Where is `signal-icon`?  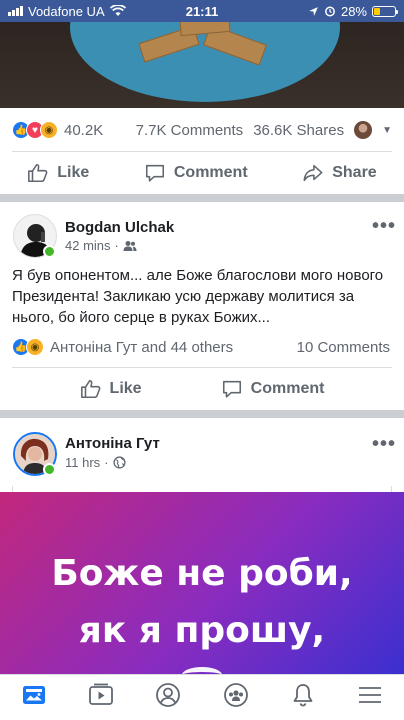
signal-icon is located at coordinates (15, 11).